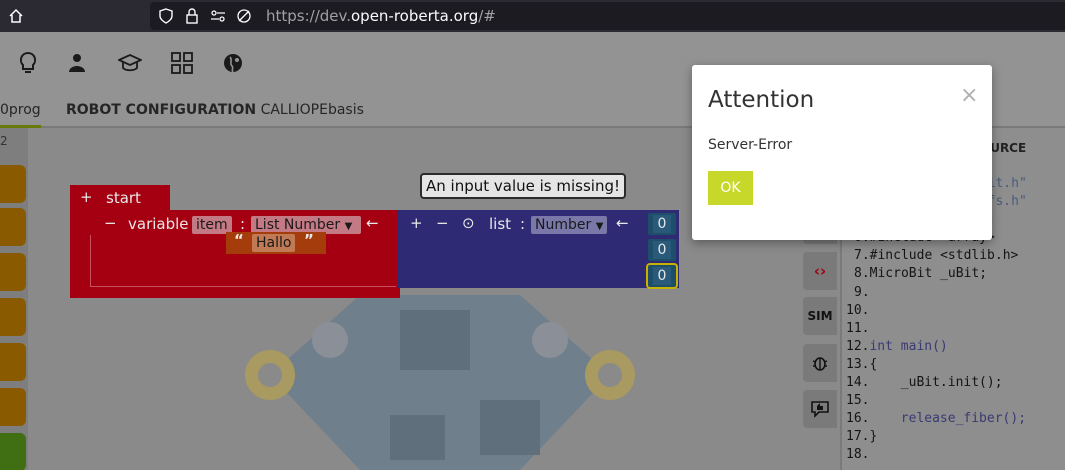 The height and width of the screenshot is (470, 1065). I want to click on missing-input-tooltip: An input value is missing!, so click(523, 186).